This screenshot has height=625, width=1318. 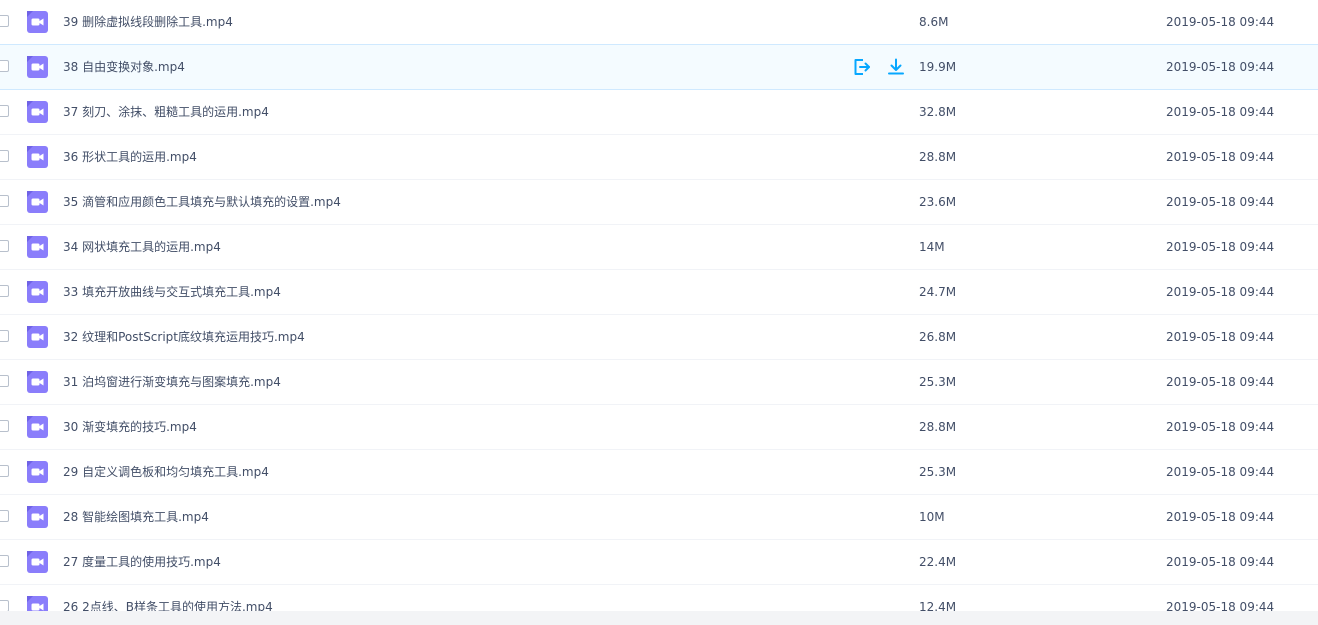 What do you see at coordinates (934, 22) in the screenshot?
I see `file-size: 8.6M` at bounding box center [934, 22].